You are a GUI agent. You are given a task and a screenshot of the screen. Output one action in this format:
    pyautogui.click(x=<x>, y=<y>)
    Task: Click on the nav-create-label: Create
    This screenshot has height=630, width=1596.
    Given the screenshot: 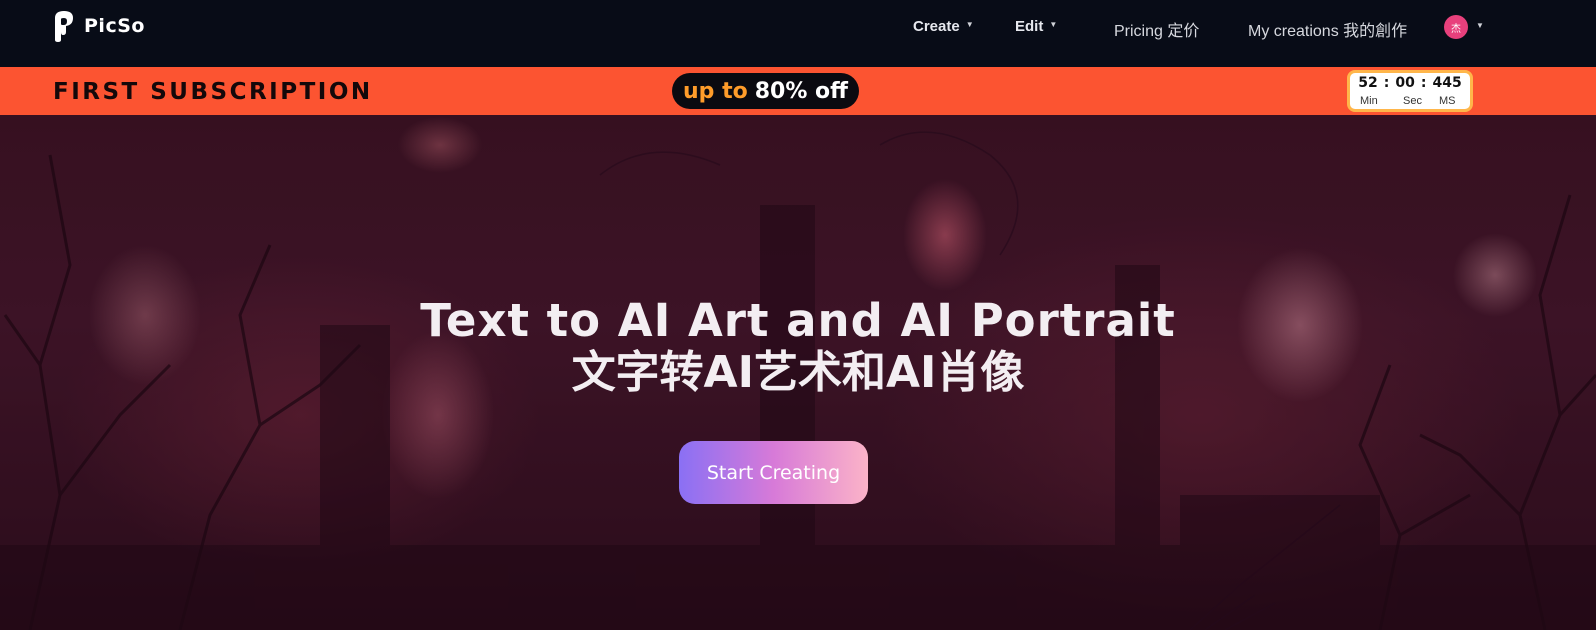 What is the action you would take?
    pyautogui.click(x=936, y=26)
    